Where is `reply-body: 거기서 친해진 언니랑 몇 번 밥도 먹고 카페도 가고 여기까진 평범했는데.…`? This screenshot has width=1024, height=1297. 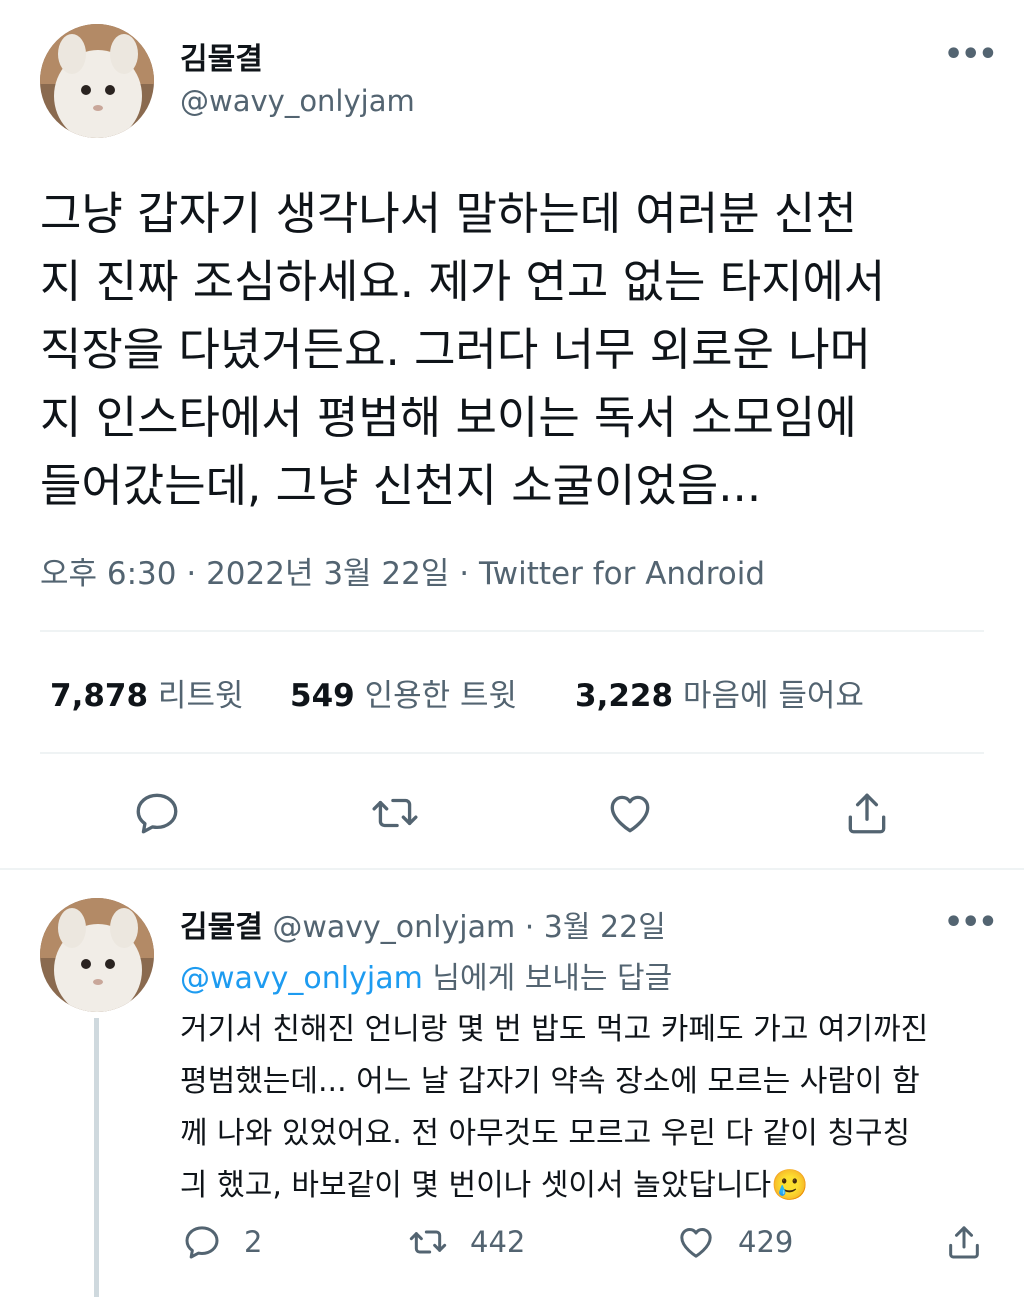
reply-body: 거기서 친해진 언니랑 몇 번 밥도 먹고 카페도 가고 여기까진 평범했는데.… is located at coordinates (554, 1107).